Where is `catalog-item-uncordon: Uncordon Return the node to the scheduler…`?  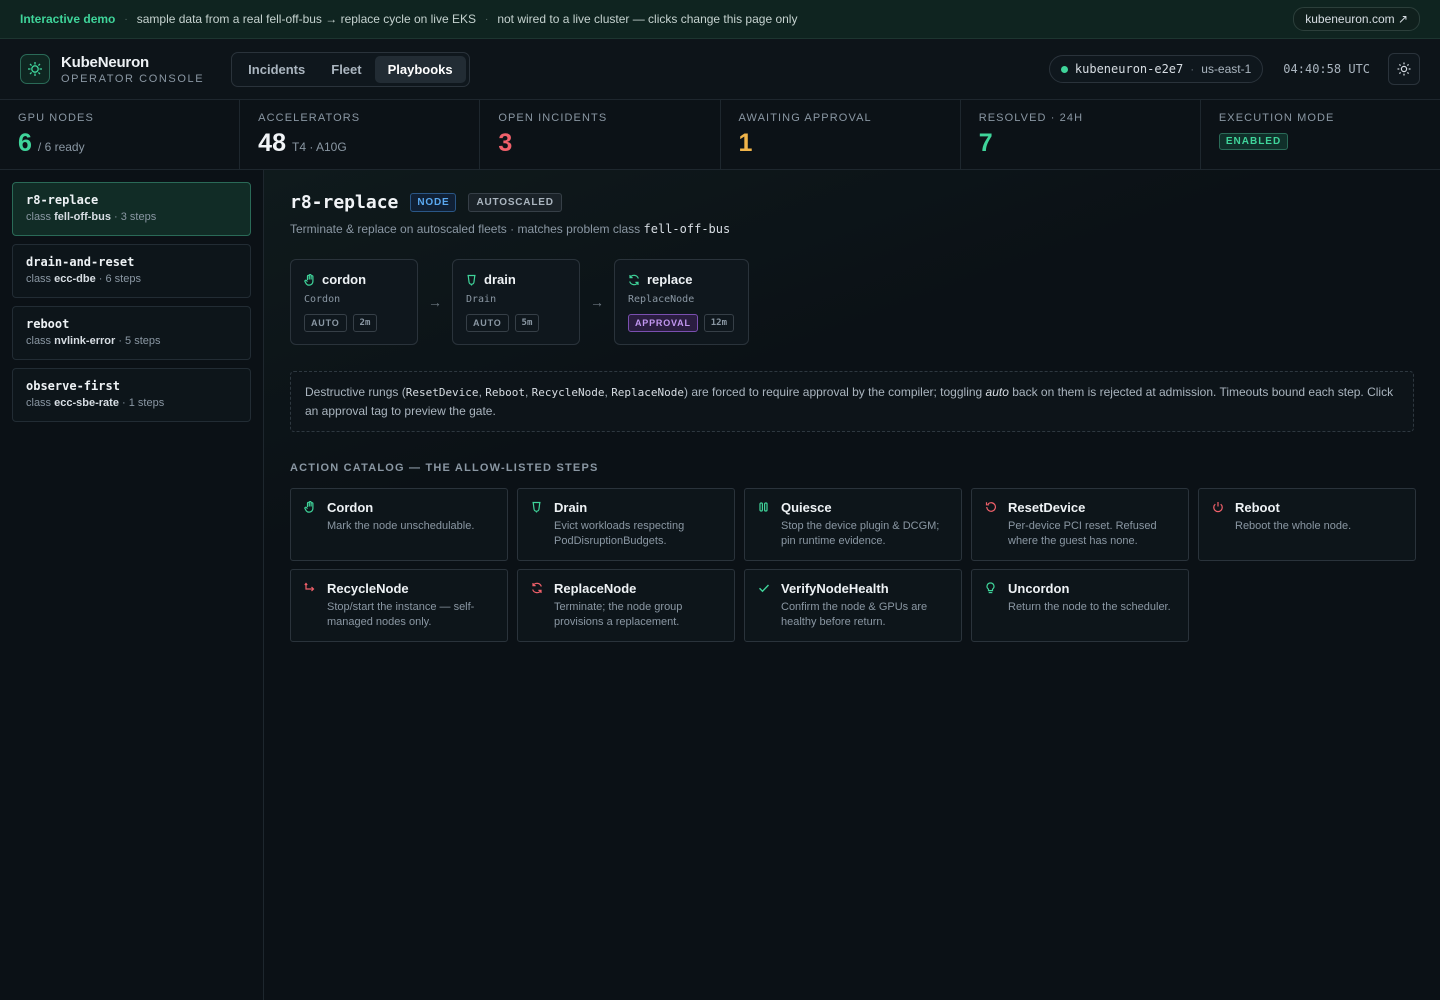 catalog-item-uncordon: Uncordon Return the node to the scheduler… is located at coordinates (1080, 605).